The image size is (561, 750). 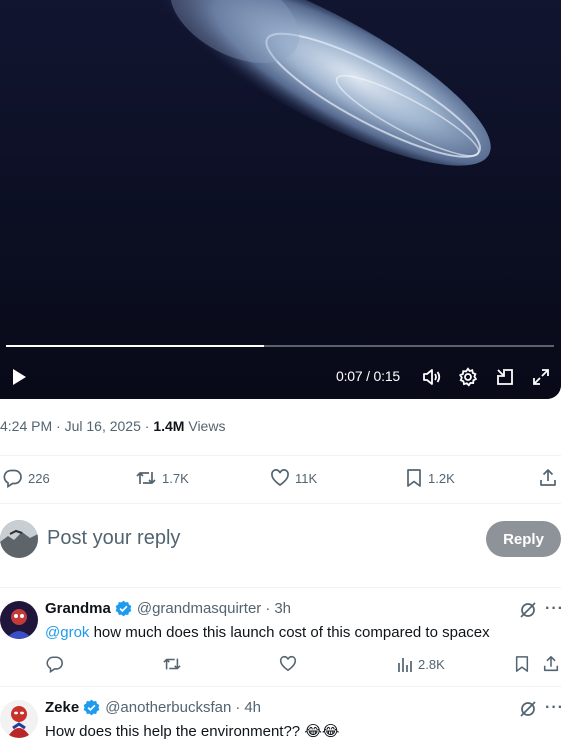 I want to click on reply-author-handle: @grandmasquirter, so click(x=199, y=608).